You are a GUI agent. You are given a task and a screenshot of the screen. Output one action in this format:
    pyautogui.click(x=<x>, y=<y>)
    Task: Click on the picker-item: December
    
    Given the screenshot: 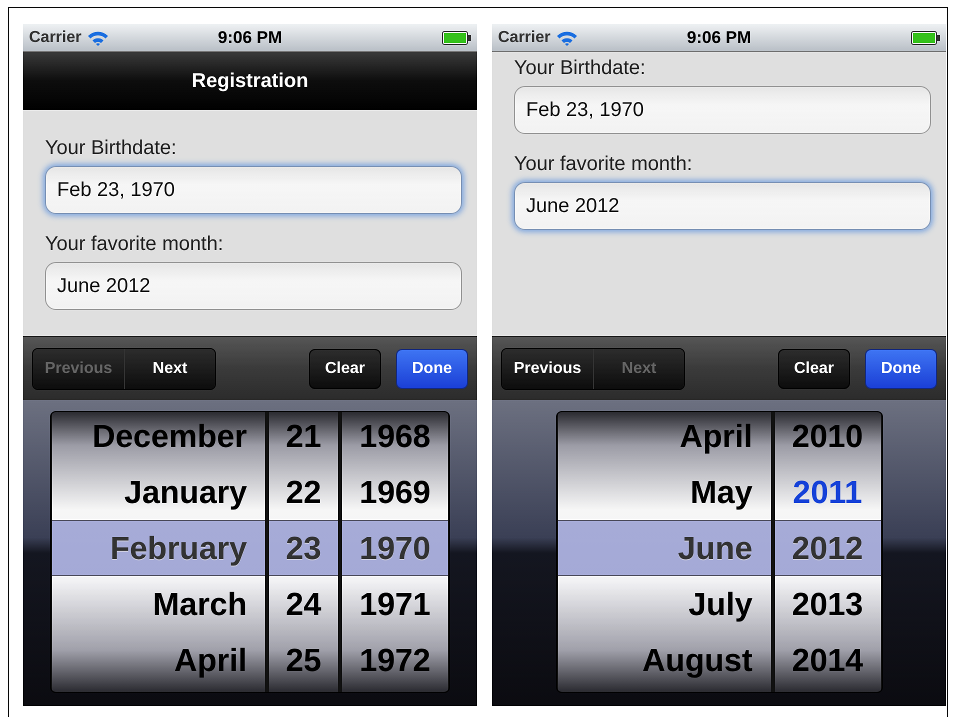 What is the action you would take?
    pyautogui.click(x=158, y=438)
    